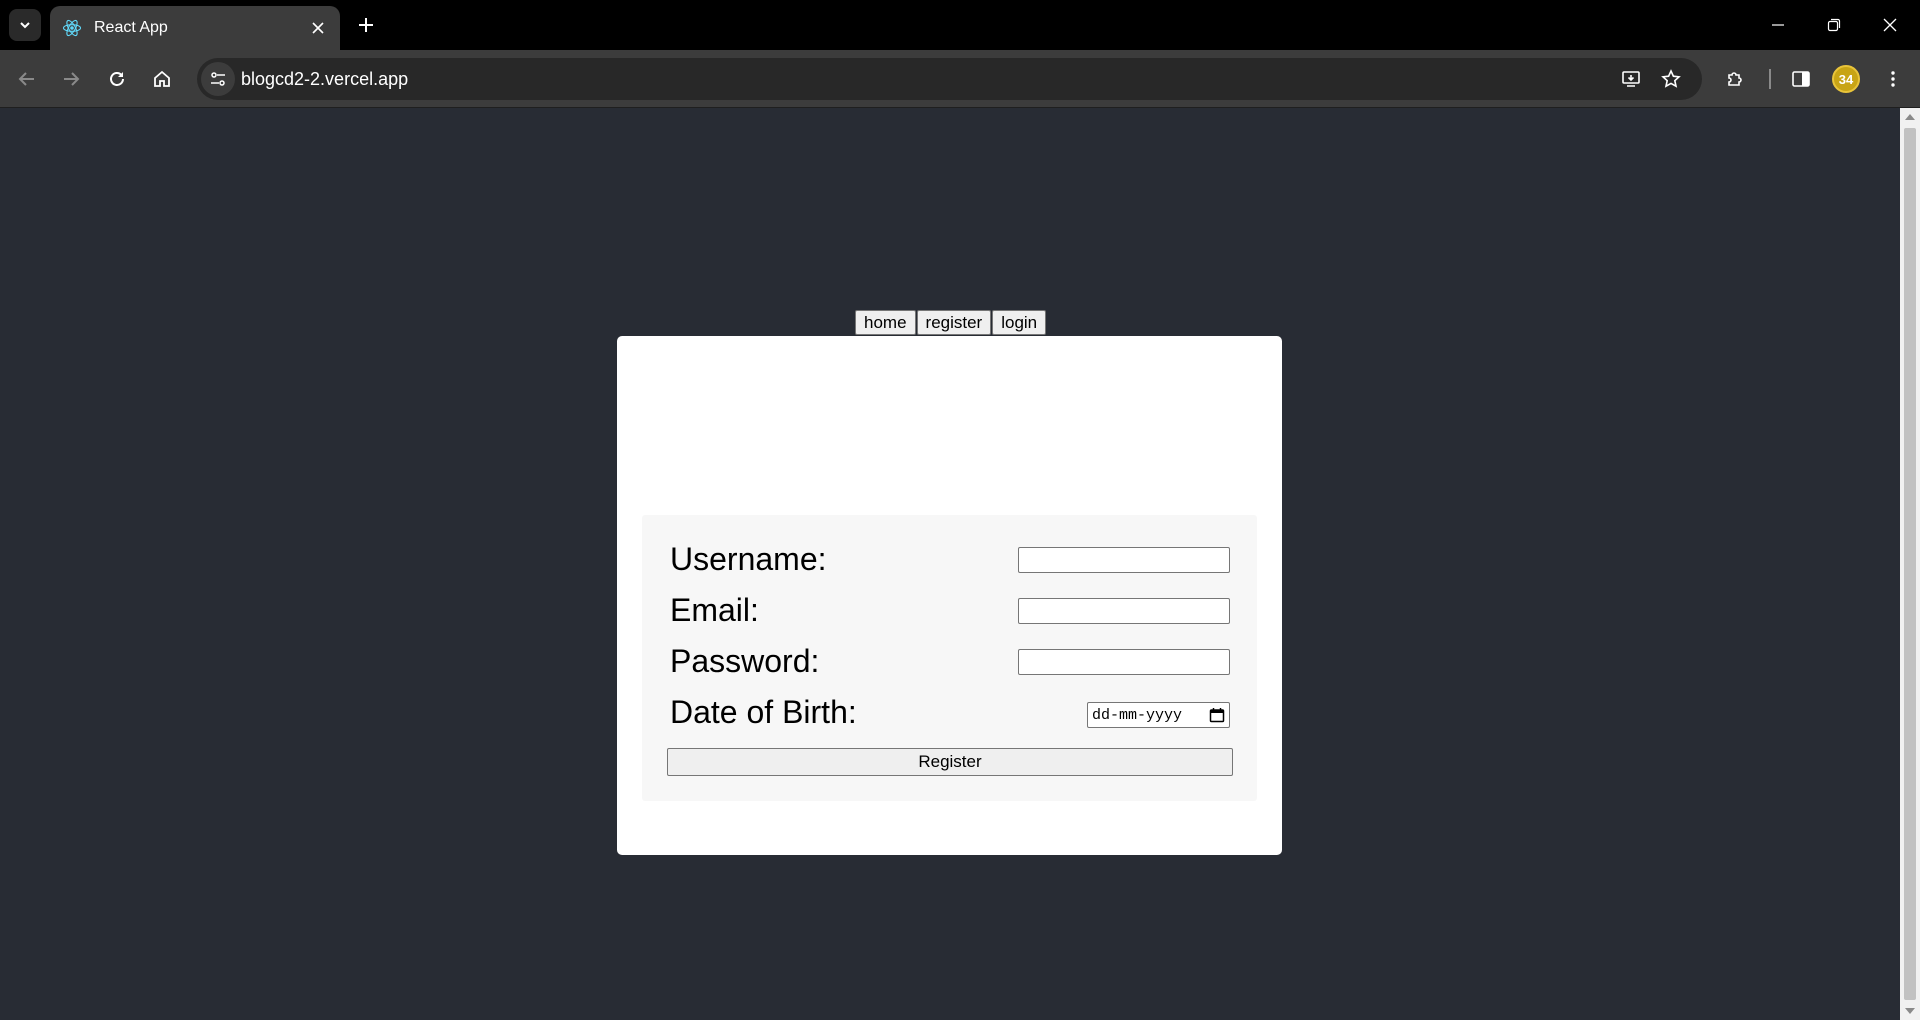 This screenshot has width=1920, height=1020. Describe the element at coordinates (763, 712) in the screenshot. I see `dob-label: Date of Birth:` at that location.